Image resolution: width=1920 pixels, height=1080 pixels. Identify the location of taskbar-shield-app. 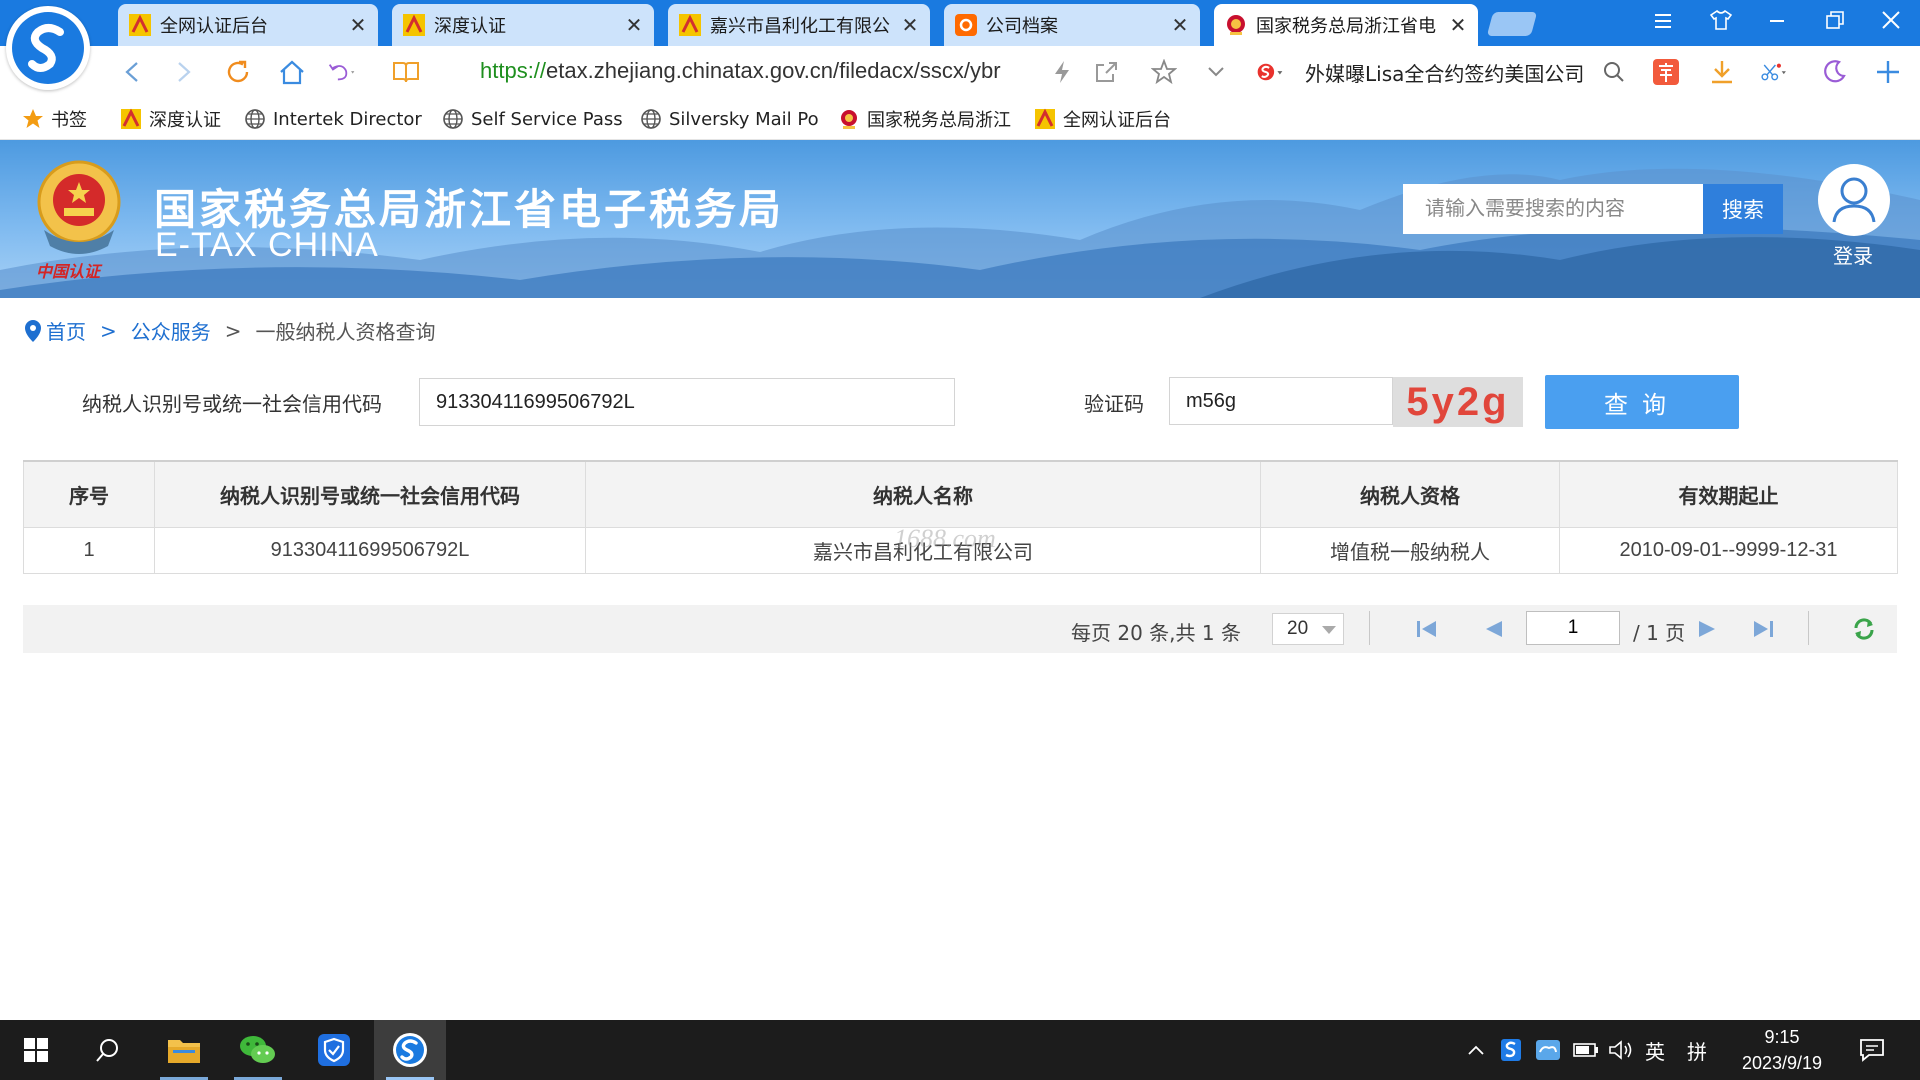
(334, 1050).